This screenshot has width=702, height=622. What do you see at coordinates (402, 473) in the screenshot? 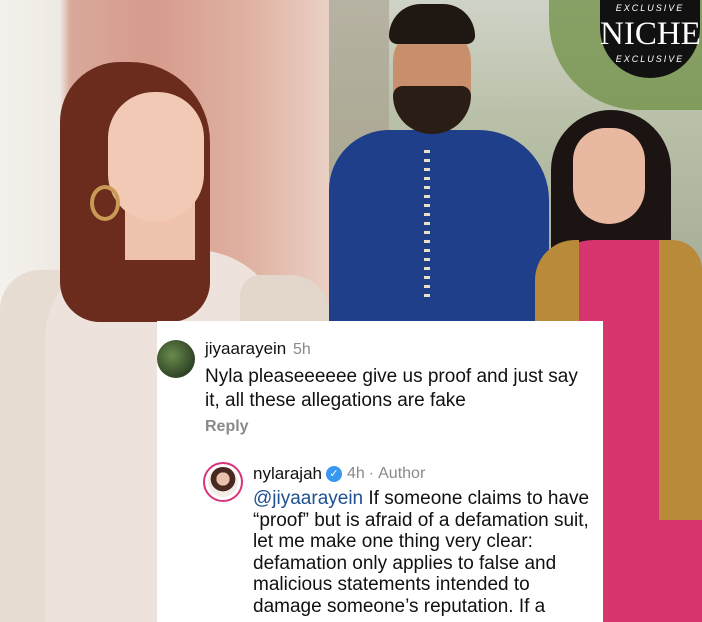
I see `author-label: Author` at bounding box center [402, 473].